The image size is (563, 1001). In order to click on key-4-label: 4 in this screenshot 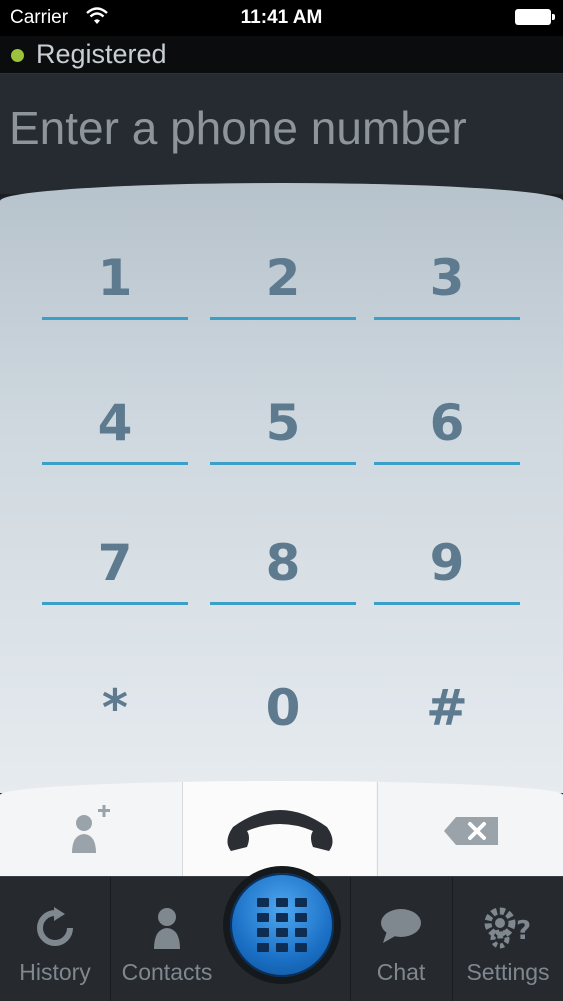, I will do `click(115, 423)`.